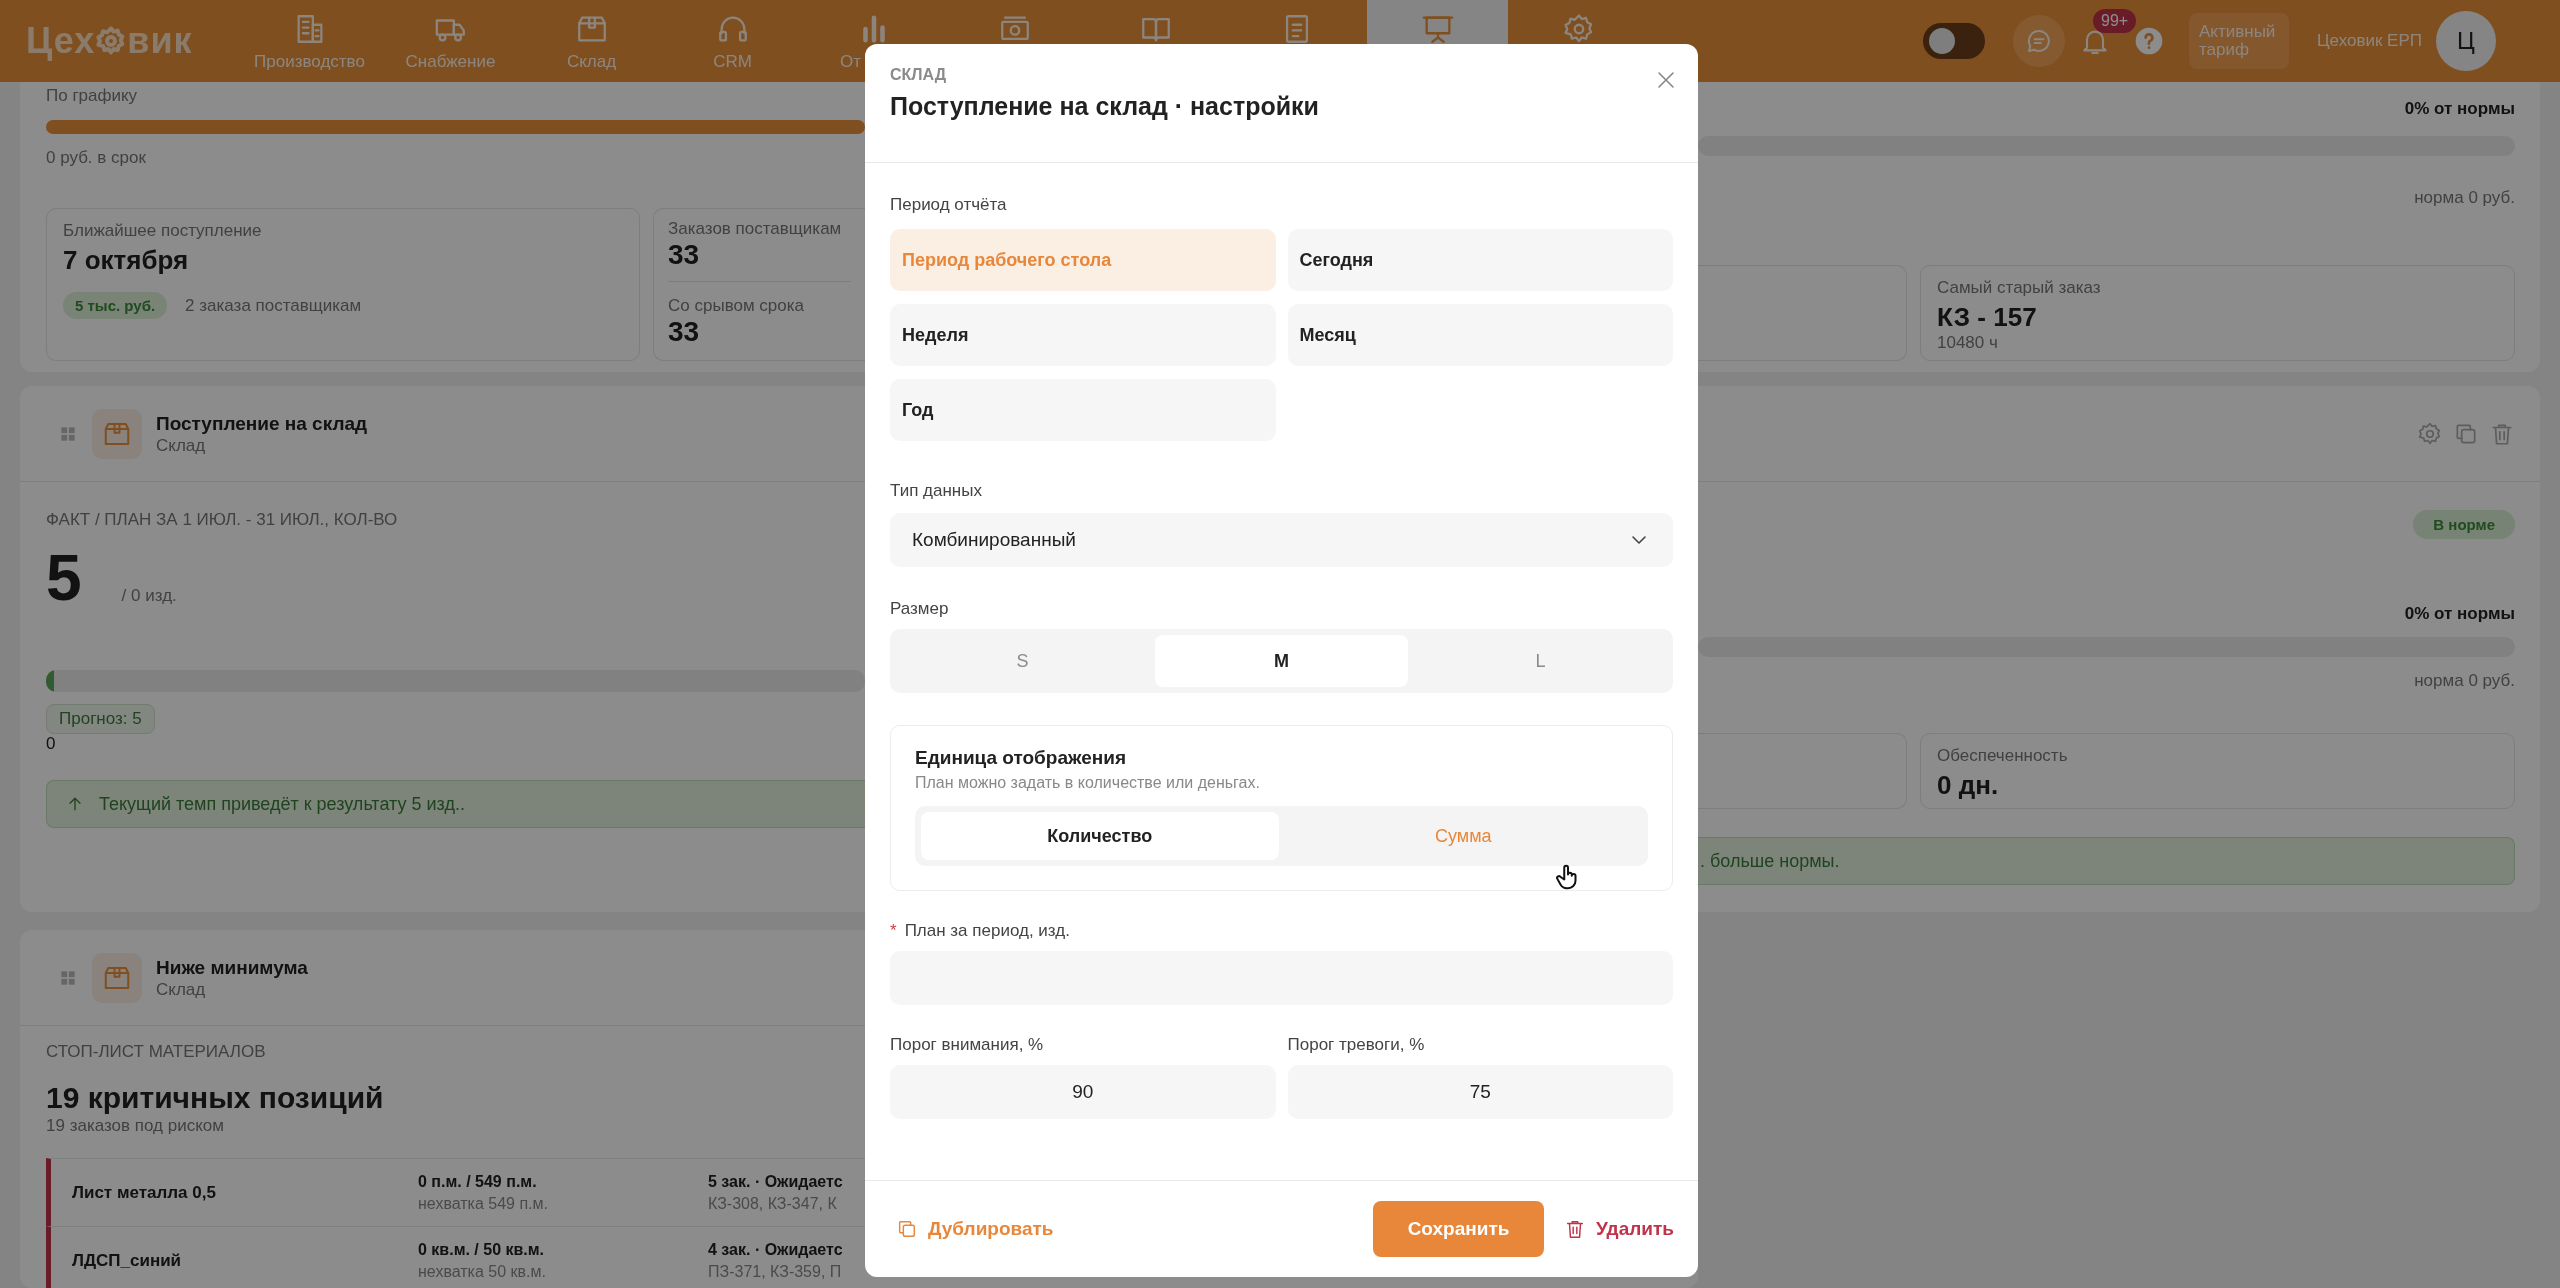 This screenshot has width=2560, height=1288. I want to click on field-label: Порог внимания, %, so click(967, 1045).